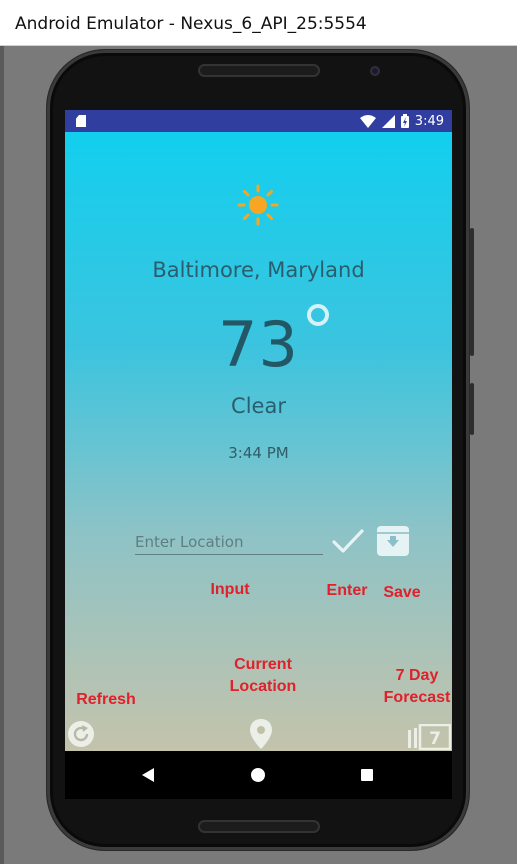 This screenshot has width=517, height=864. What do you see at coordinates (258, 121) in the screenshot?
I see `status-bar: 3:49` at bounding box center [258, 121].